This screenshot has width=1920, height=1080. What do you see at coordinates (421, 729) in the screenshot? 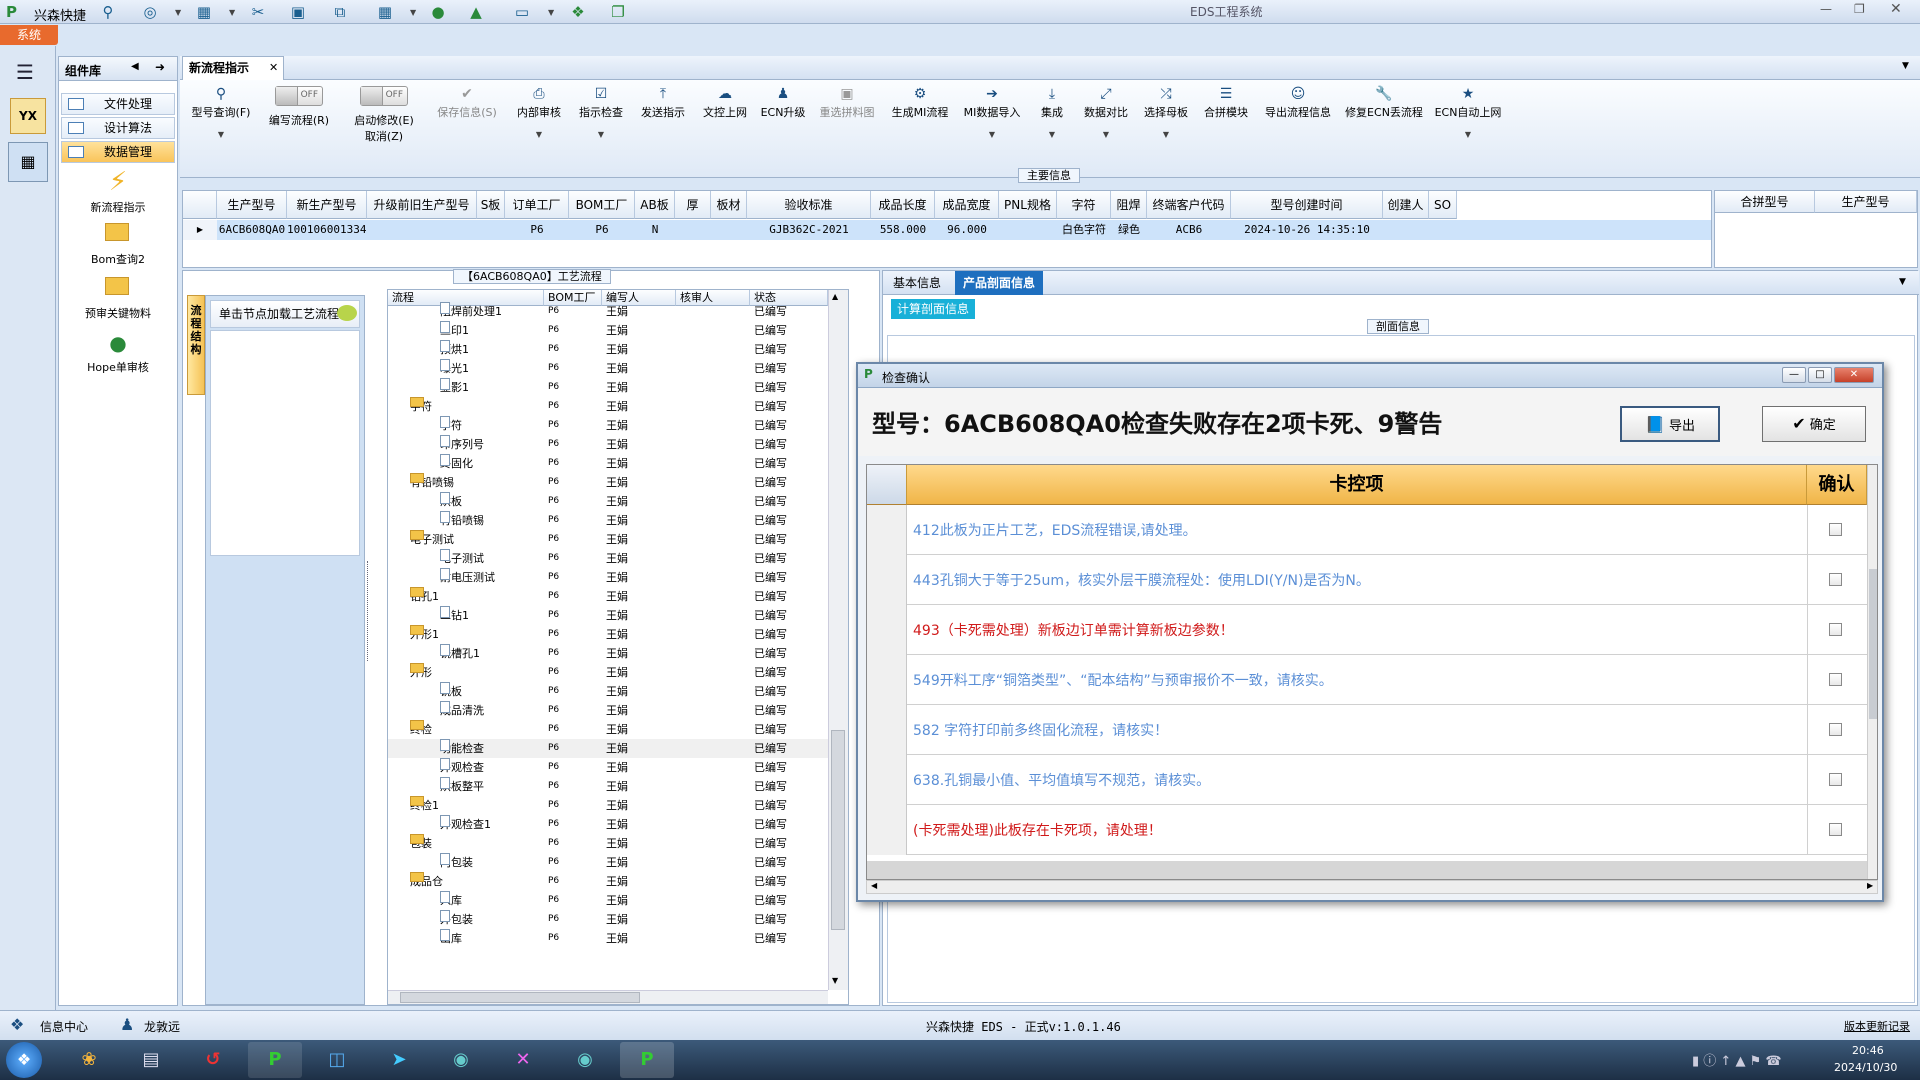
I see `tree-node-name: −终检` at bounding box center [421, 729].